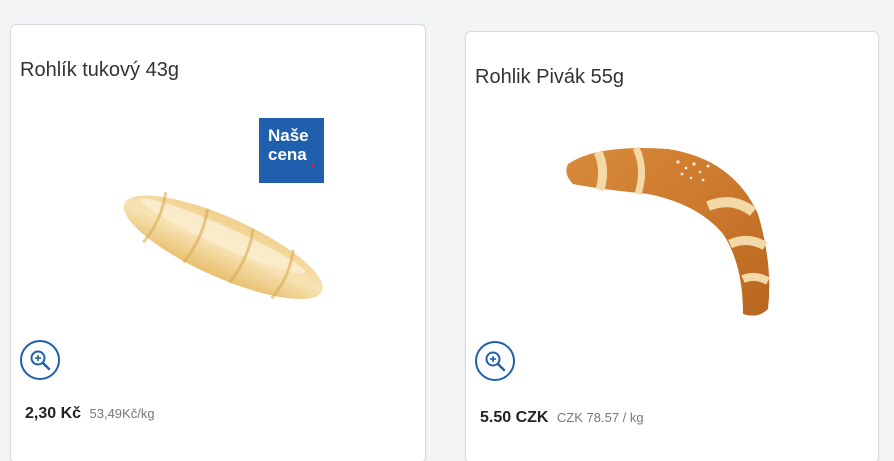 Image resolution: width=894 pixels, height=461 pixels. Describe the element at coordinates (600, 417) in the screenshot. I see `unit-price: CZK 78.57 / kg` at that location.